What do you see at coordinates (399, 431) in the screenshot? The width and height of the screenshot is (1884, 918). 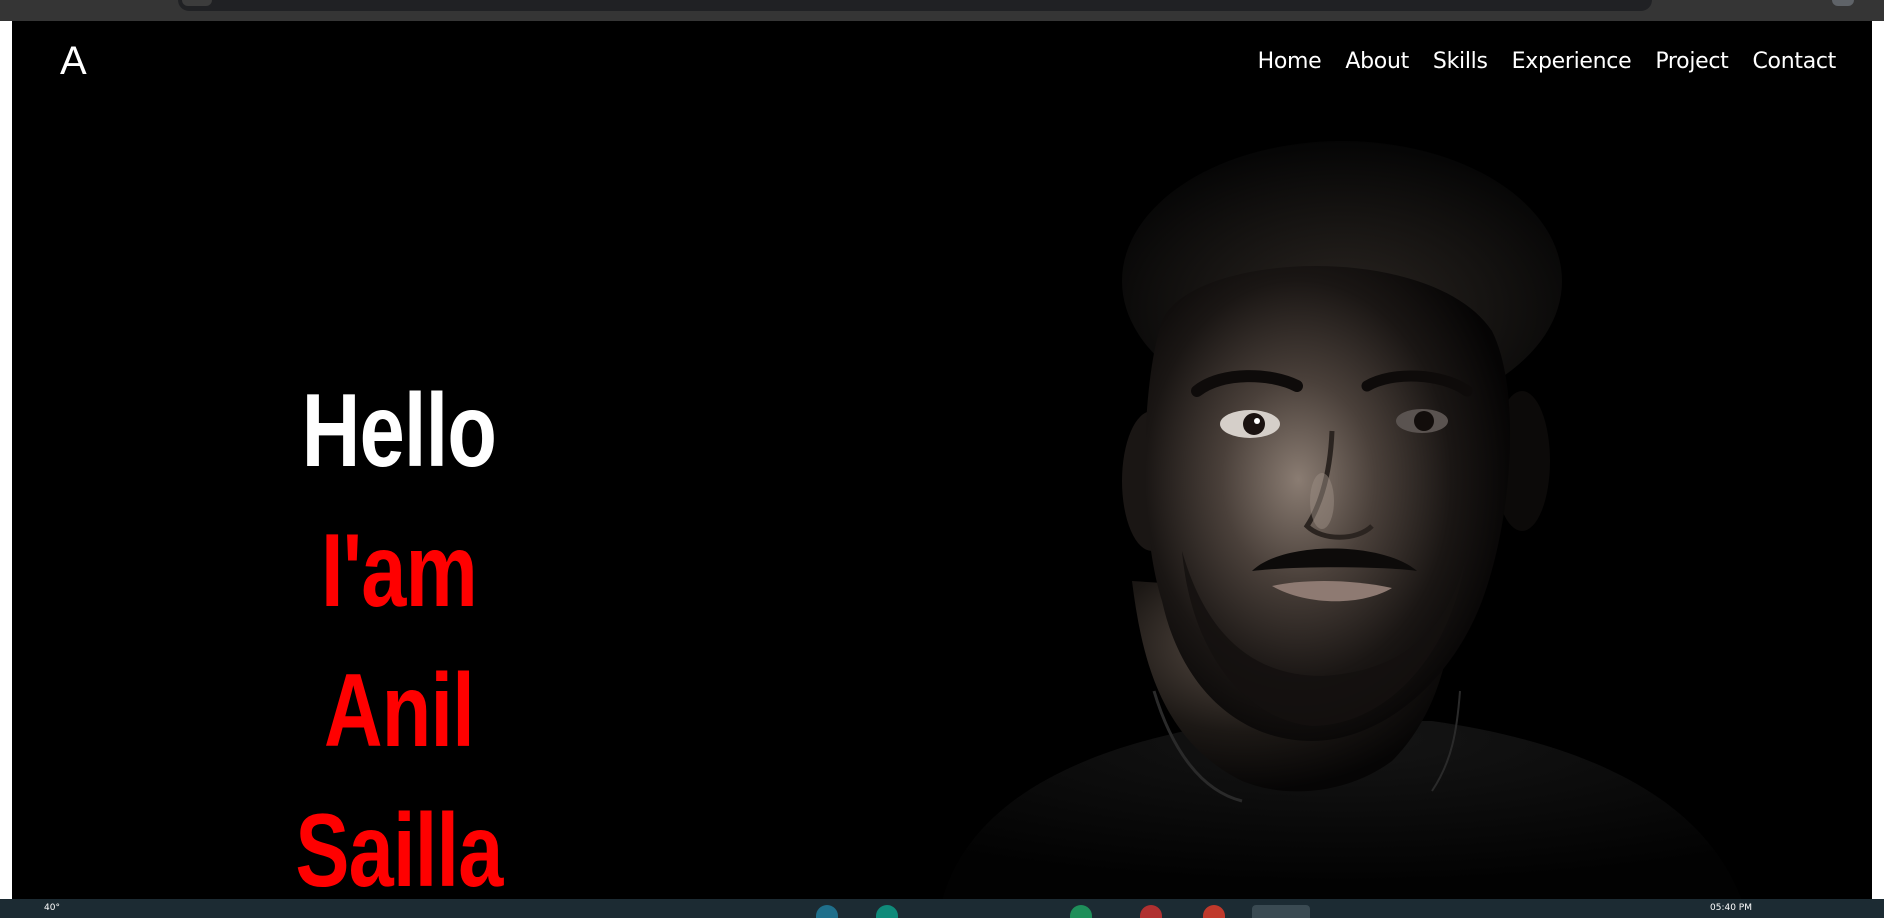 I see `hero-greeting: Hello` at bounding box center [399, 431].